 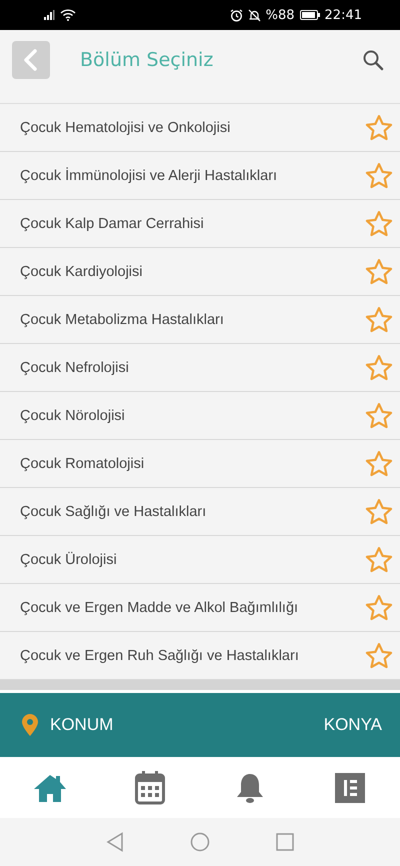 I want to click on department-name: Çocuk Ürolojisi, so click(x=69, y=560).